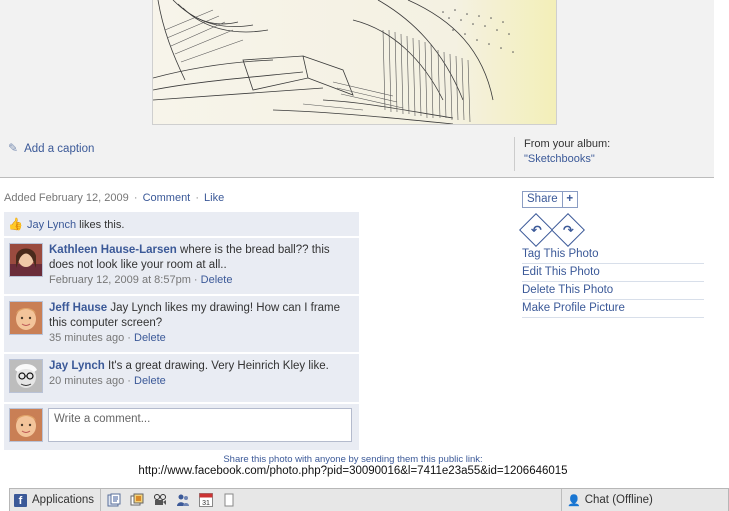  Describe the element at coordinates (87, 381) in the screenshot. I see `comment-time: 20 minutes ago` at that location.